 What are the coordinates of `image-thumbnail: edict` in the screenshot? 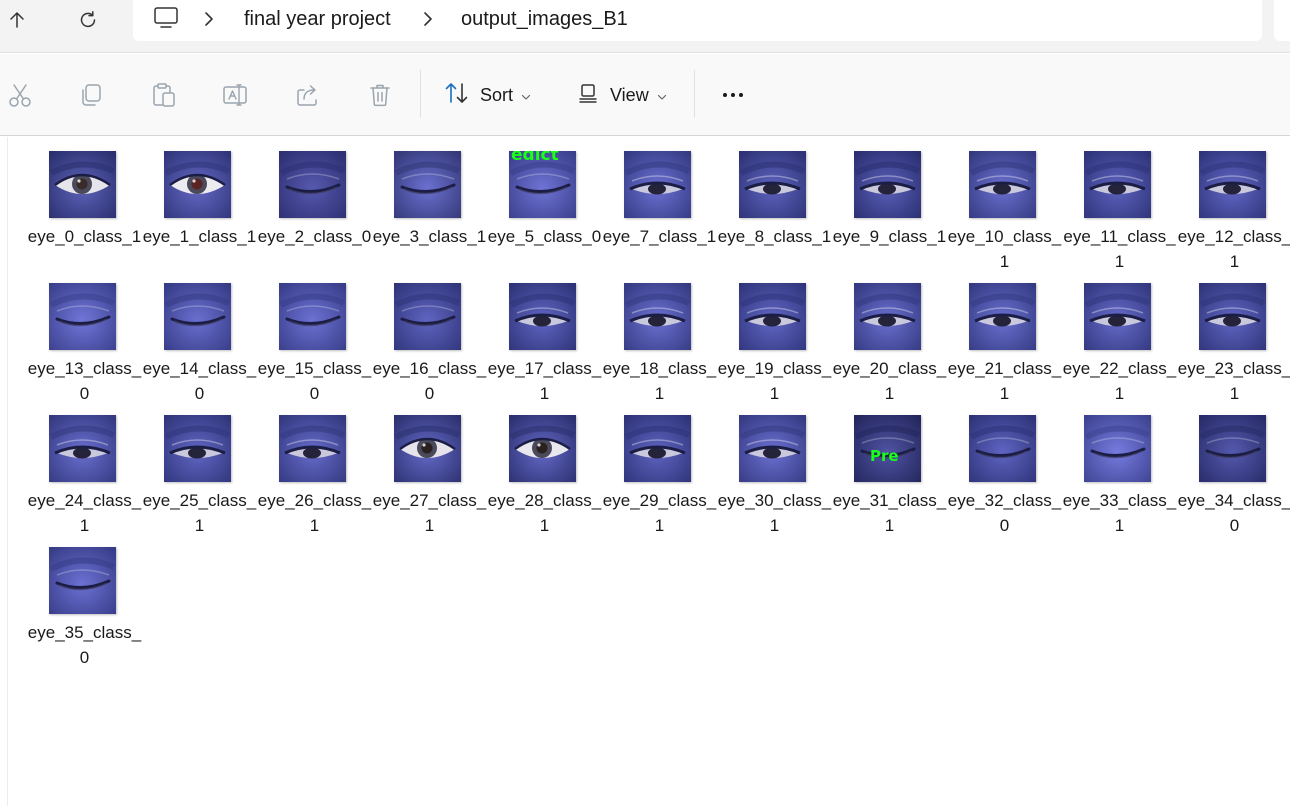 It's located at (542, 184).